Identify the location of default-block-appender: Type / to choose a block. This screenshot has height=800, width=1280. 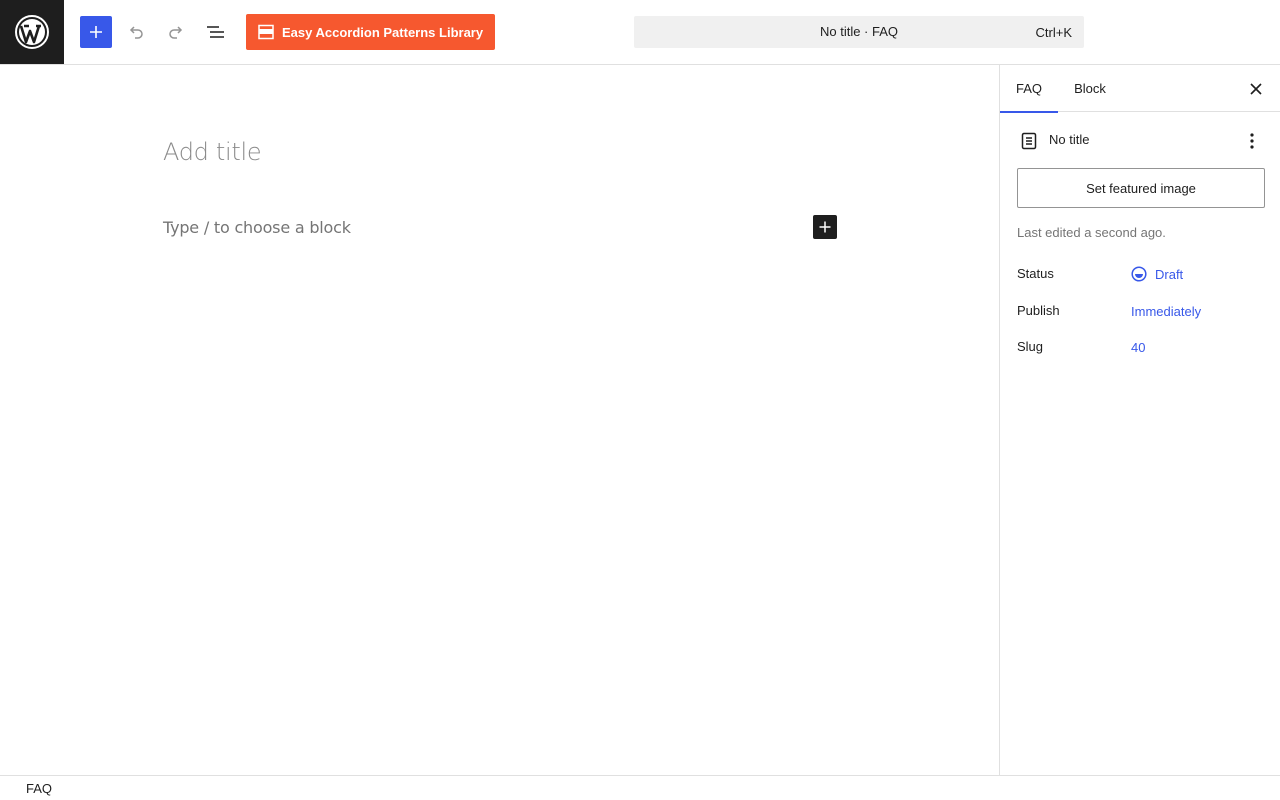
(257, 227).